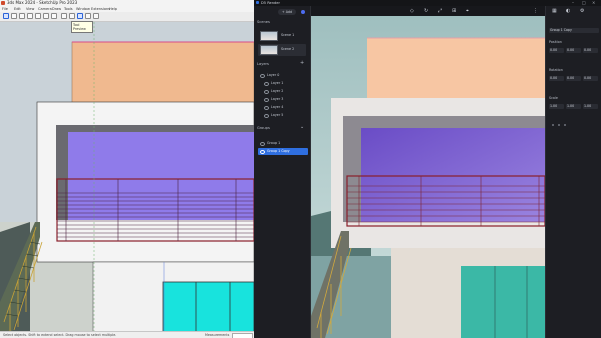 This screenshot has height=338, width=601. Describe the element at coordinates (302, 127) in the screenshot. I see `group-menu-icon: ⌄` at that location.